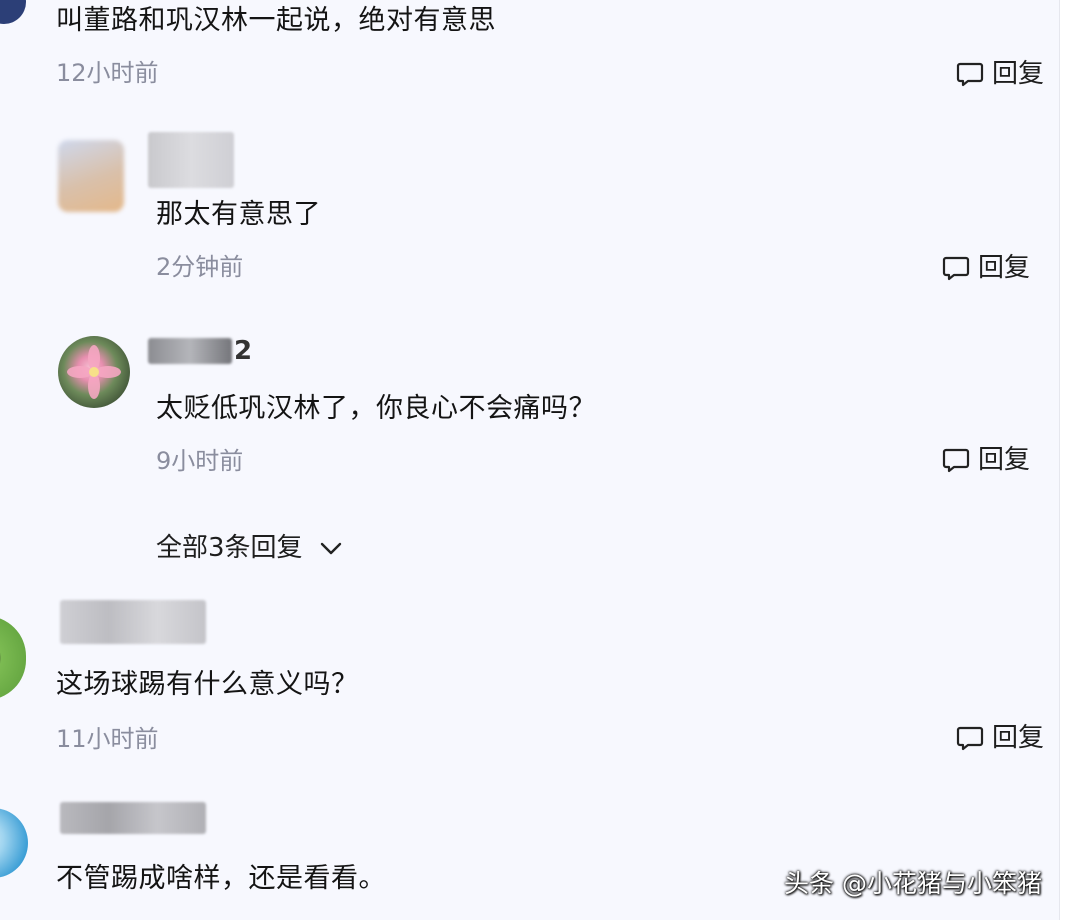 The width and height of the screenshot is (1068, 920). I want to click on comment-time: 11小时前, so click(107, 739).